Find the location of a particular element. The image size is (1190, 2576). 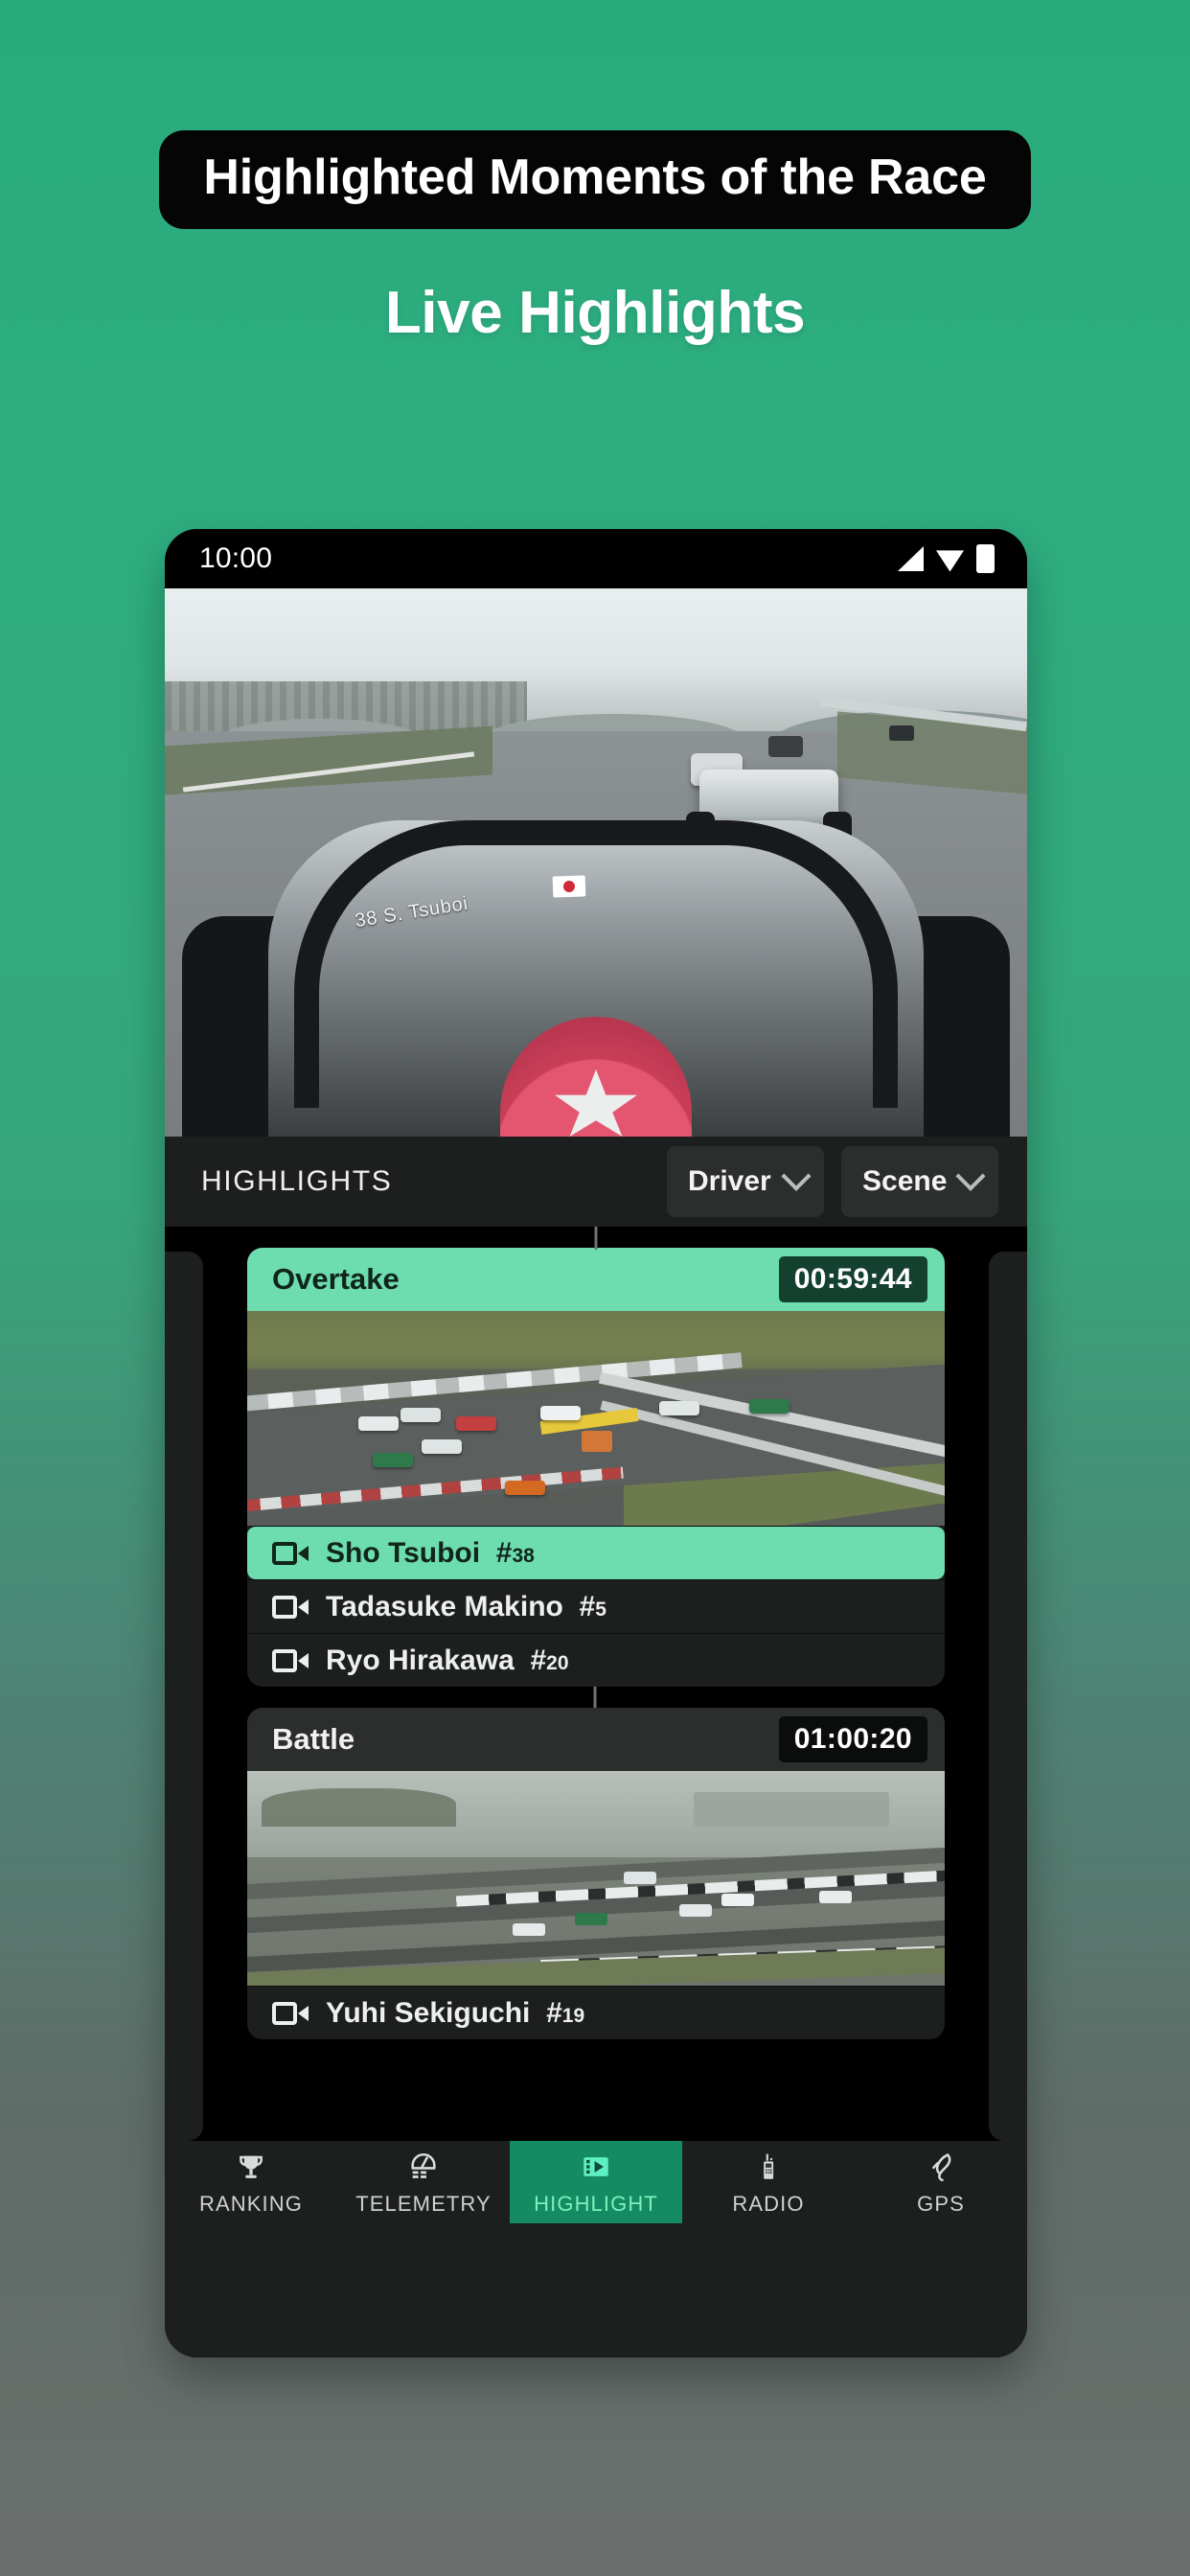

driver-row: Yuhi Sekiguchi #19 is located at coordinates (596, 2012).